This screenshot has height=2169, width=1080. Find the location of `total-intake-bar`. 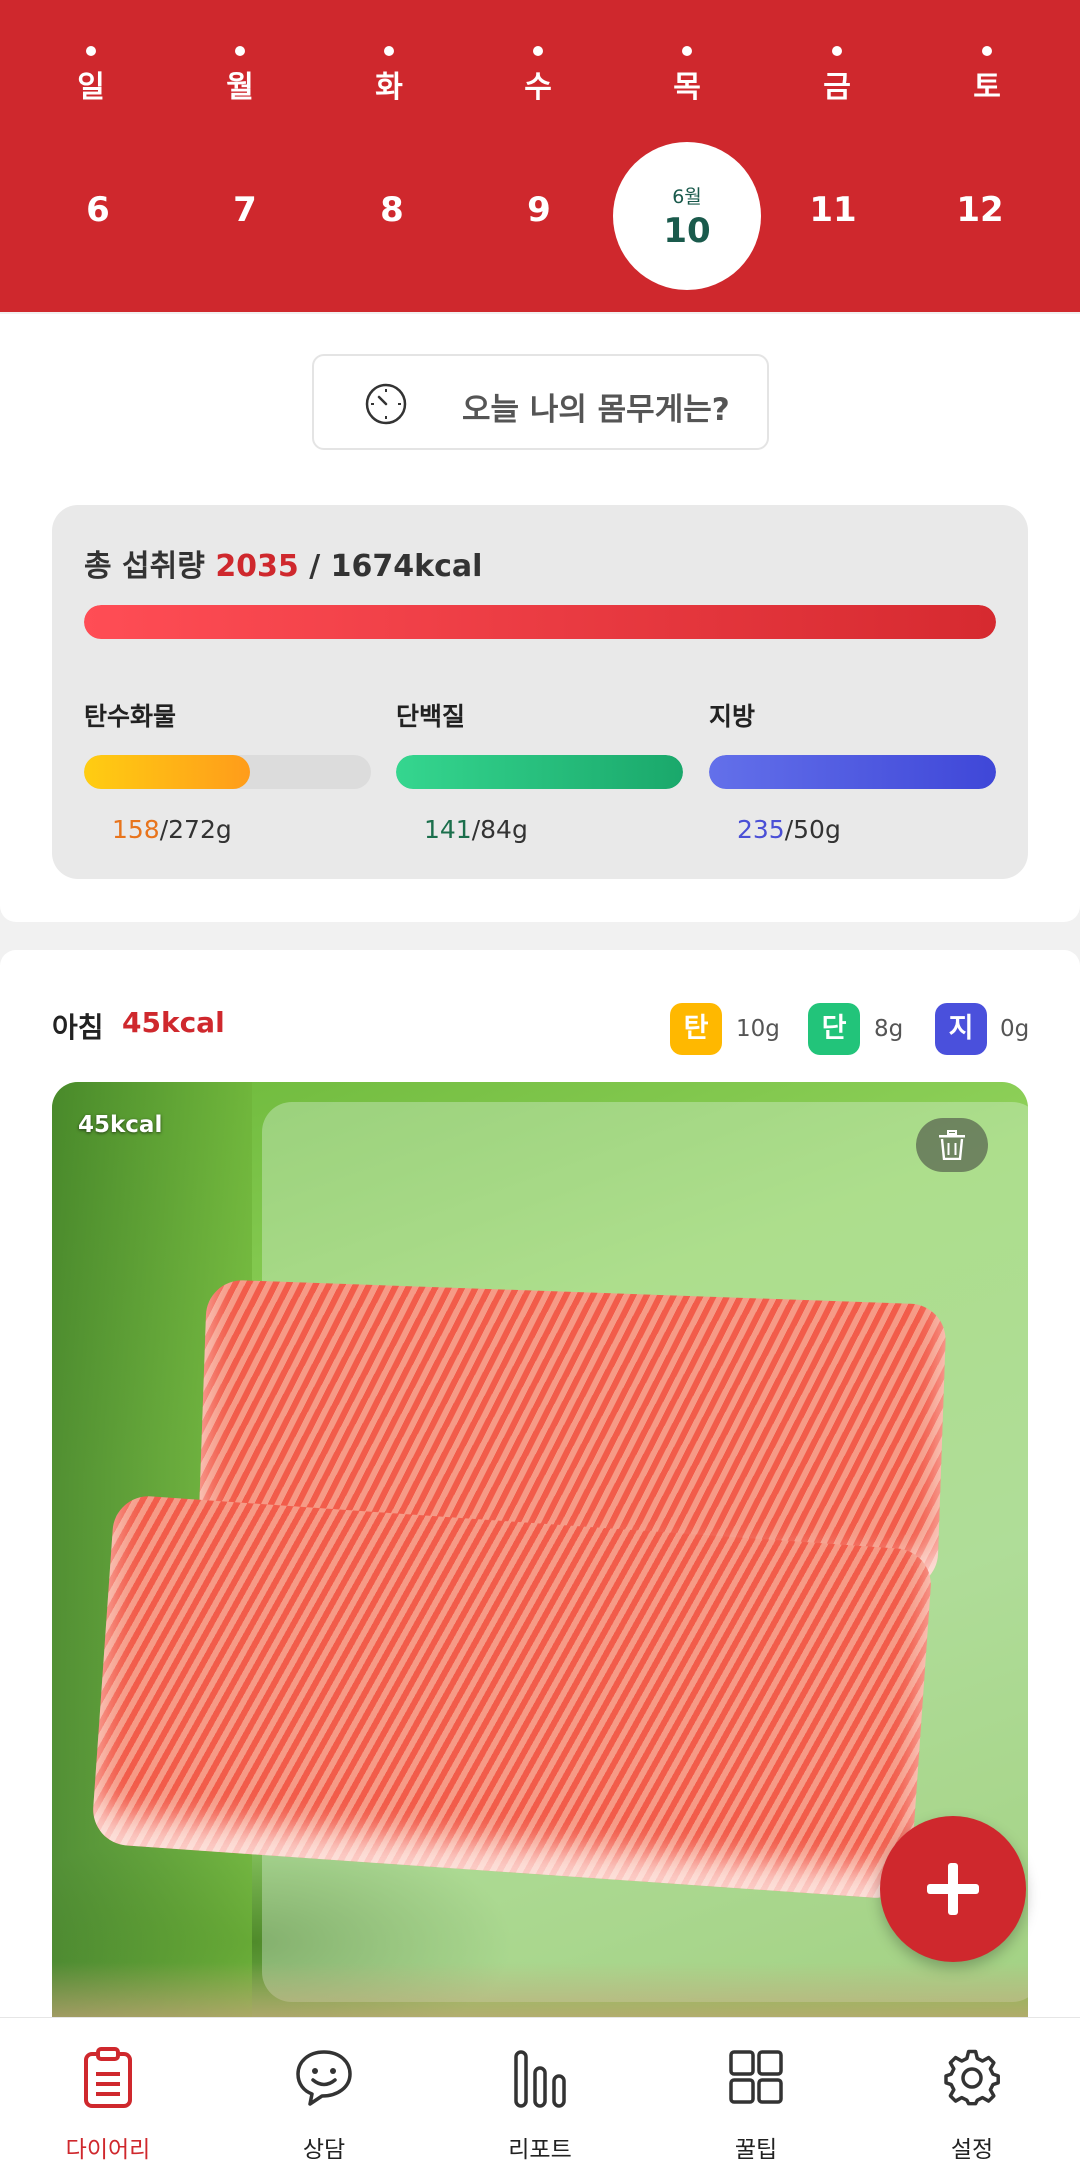

total-intake-bar is located at coordinates (540, 622).